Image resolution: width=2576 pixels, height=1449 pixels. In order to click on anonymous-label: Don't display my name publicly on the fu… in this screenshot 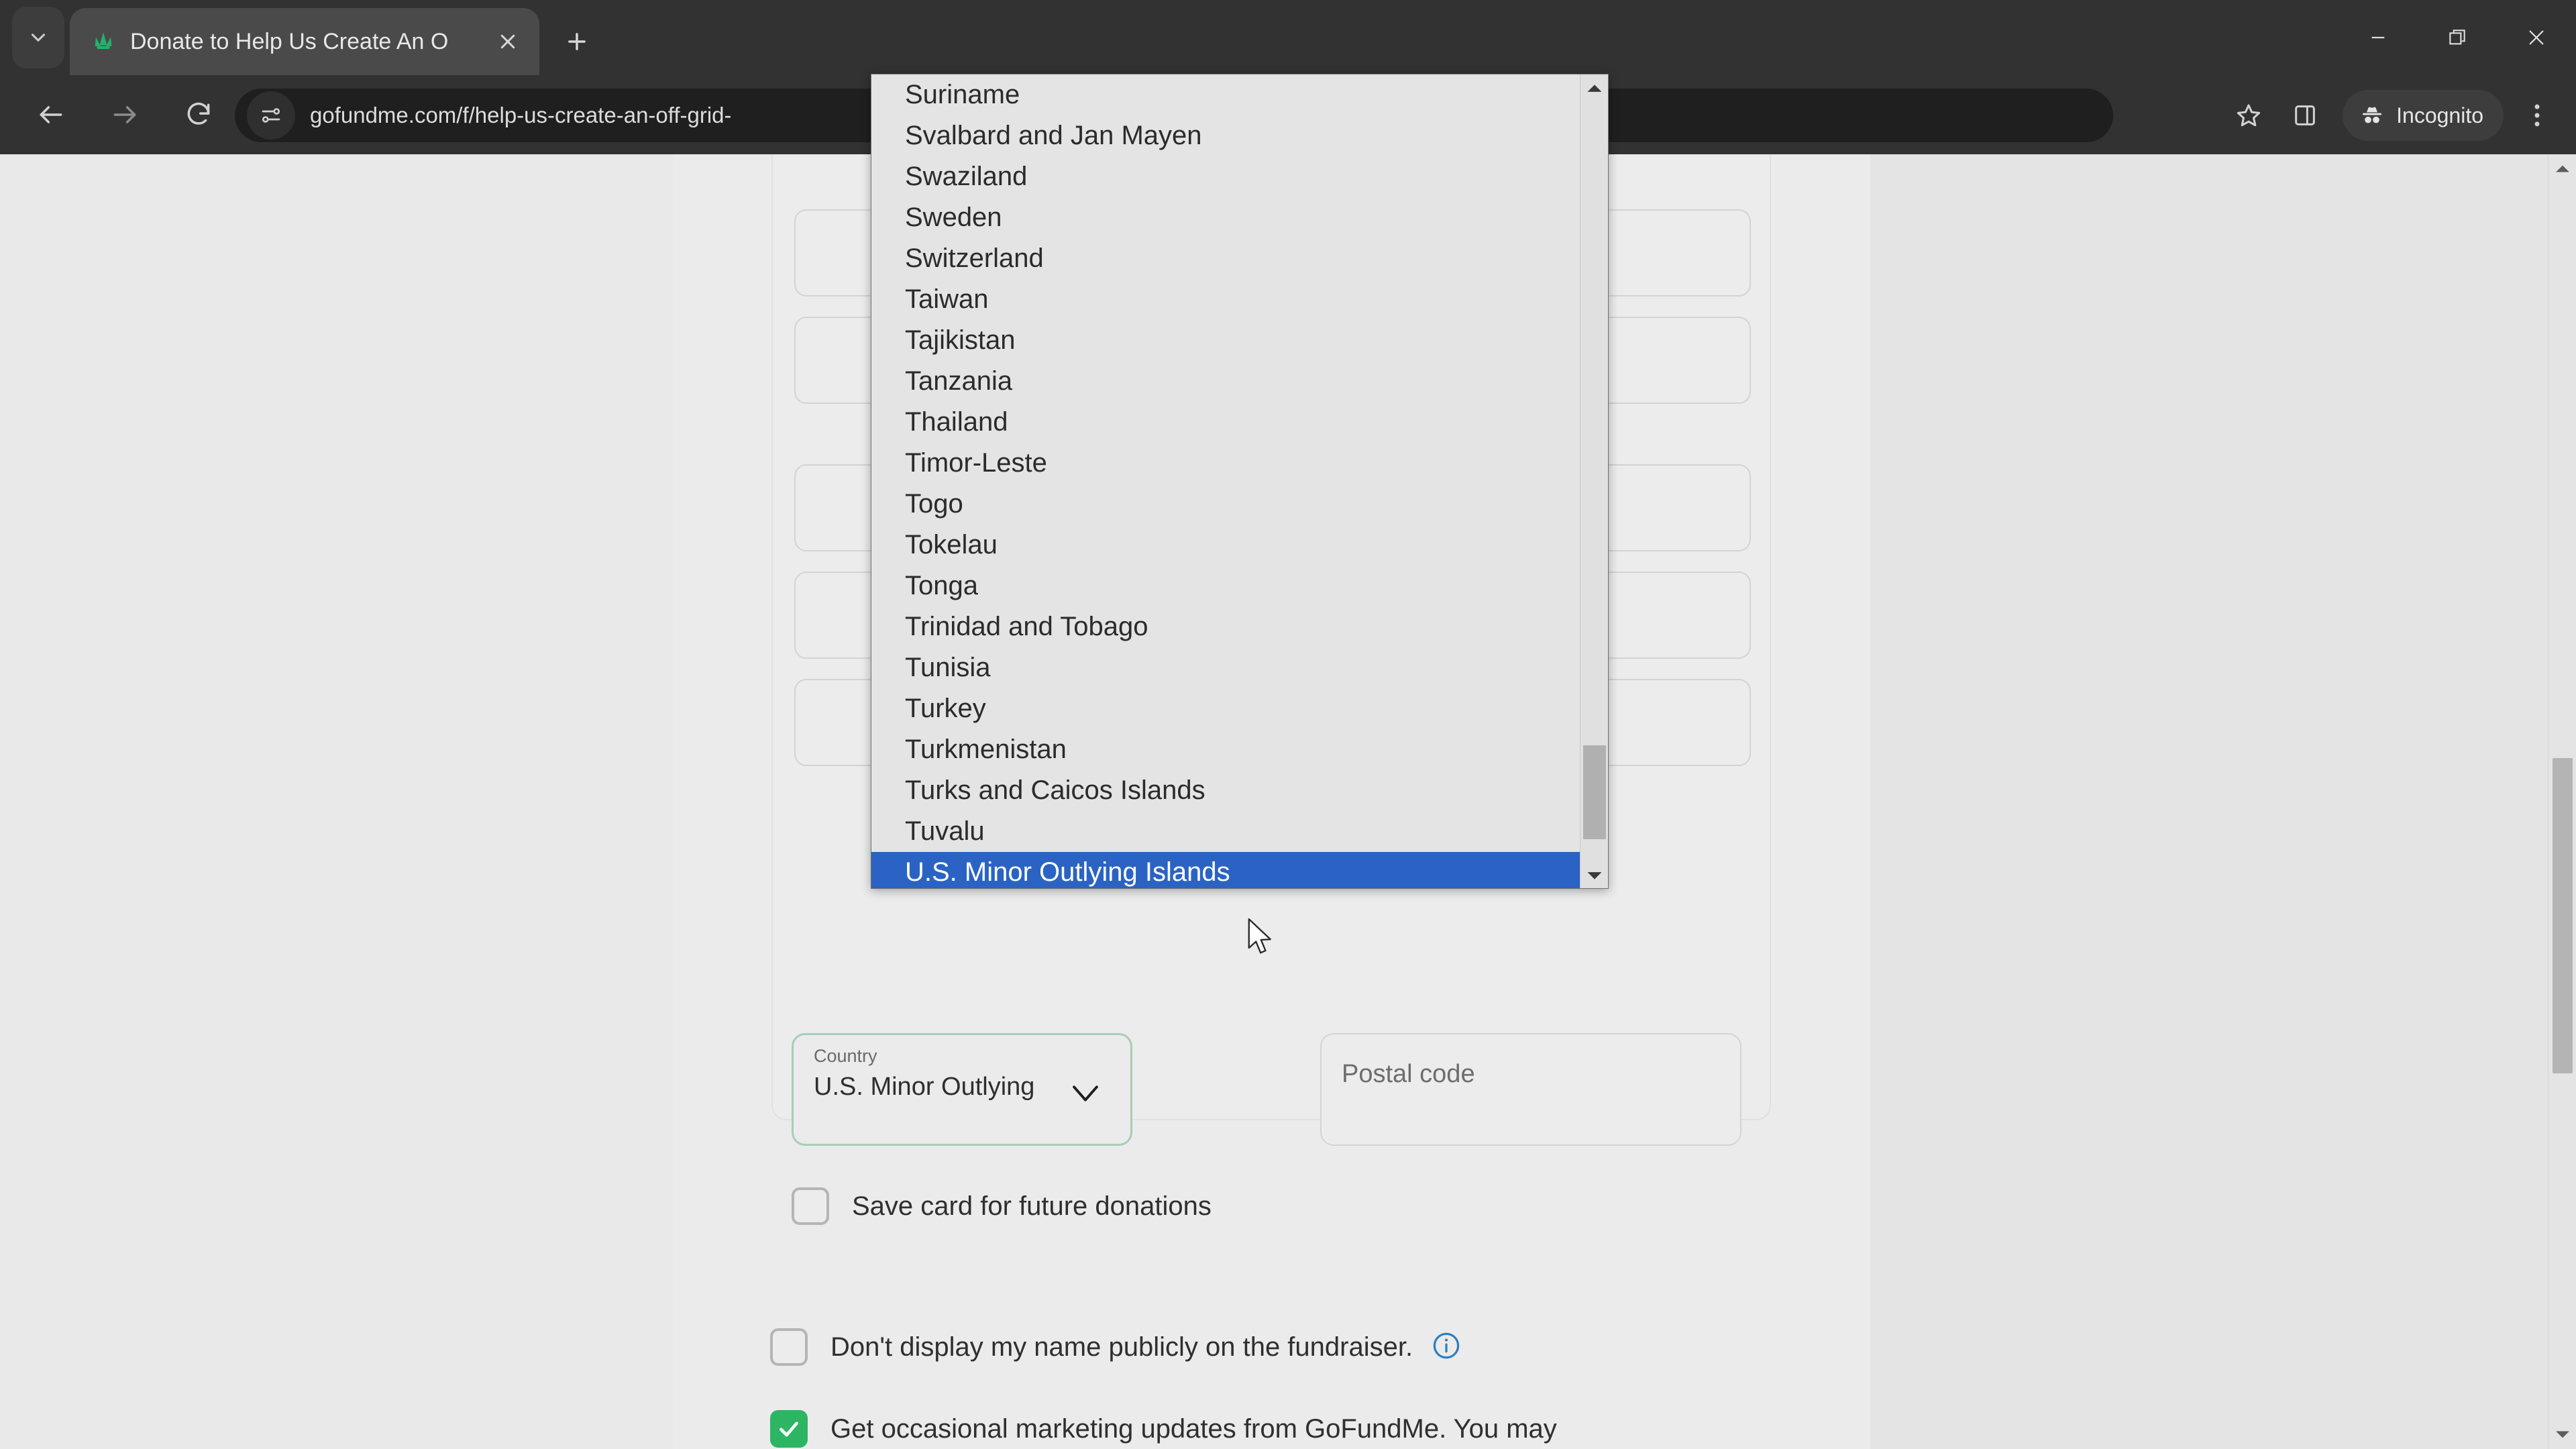, I will do `click(1146, 1347)`.